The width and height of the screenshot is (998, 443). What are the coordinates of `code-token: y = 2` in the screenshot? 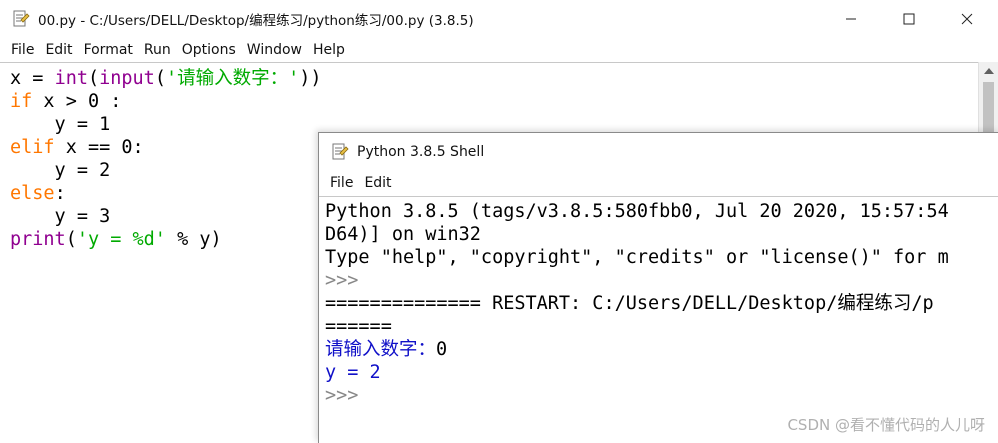 It's located at (60, 170).